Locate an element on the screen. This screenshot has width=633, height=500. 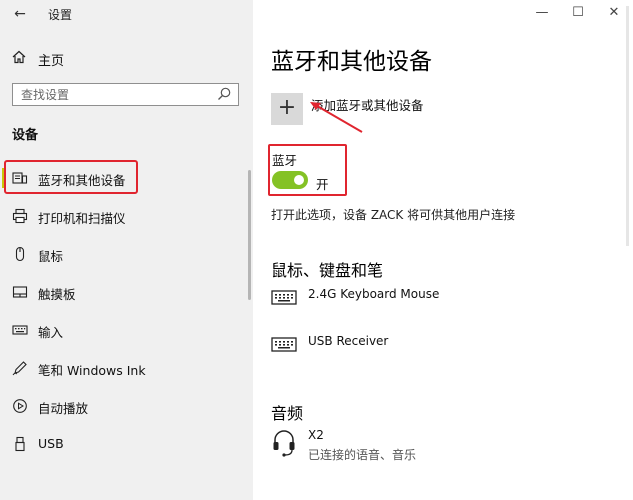
section-title-input-devices: 鼠标、键盘和笔 is located at coordinates (327, 270).